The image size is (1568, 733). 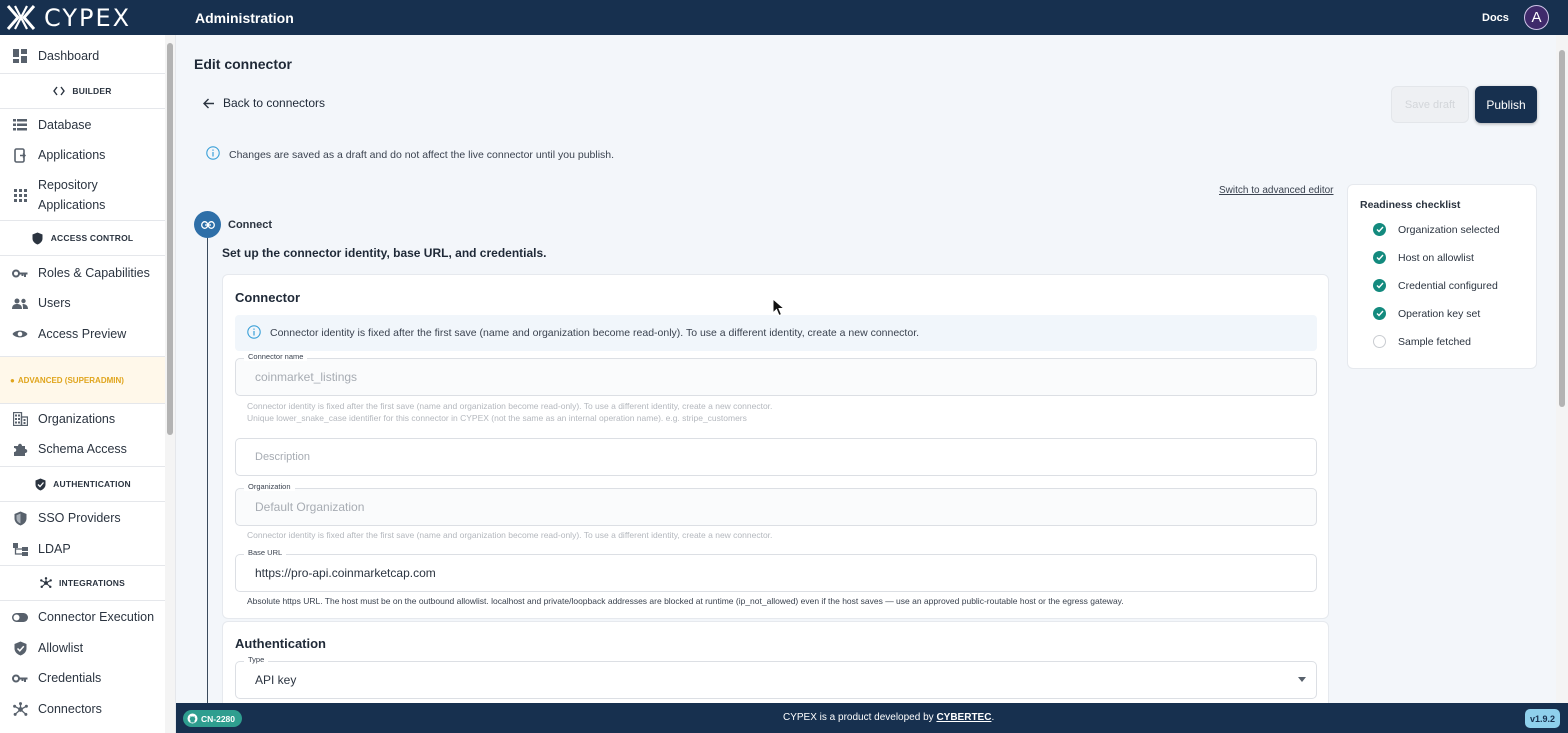 What do you see at coordinates (20, 195) in the screenshot?
I see `grid-icon` at bounding box center [20, 195].